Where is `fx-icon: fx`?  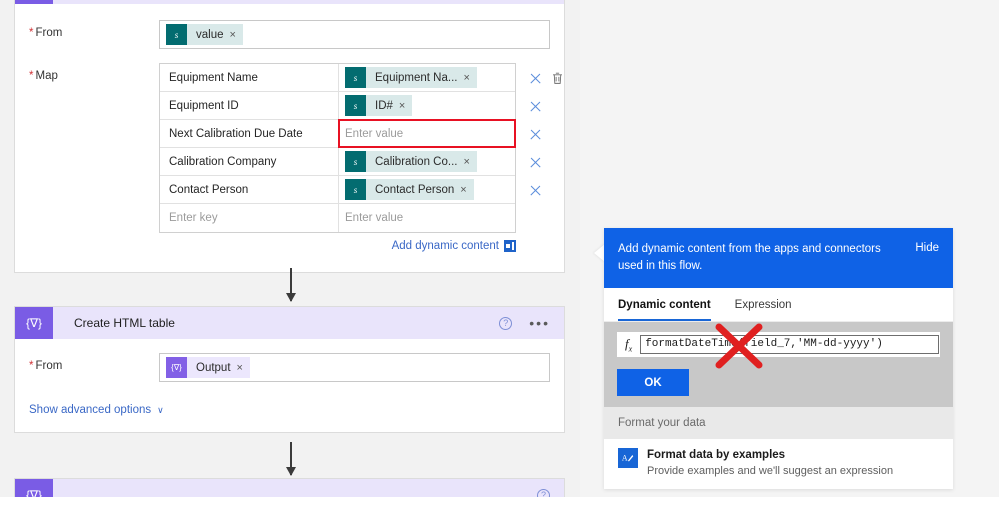
fx-icon: fx is located at coordinates (629, 344).